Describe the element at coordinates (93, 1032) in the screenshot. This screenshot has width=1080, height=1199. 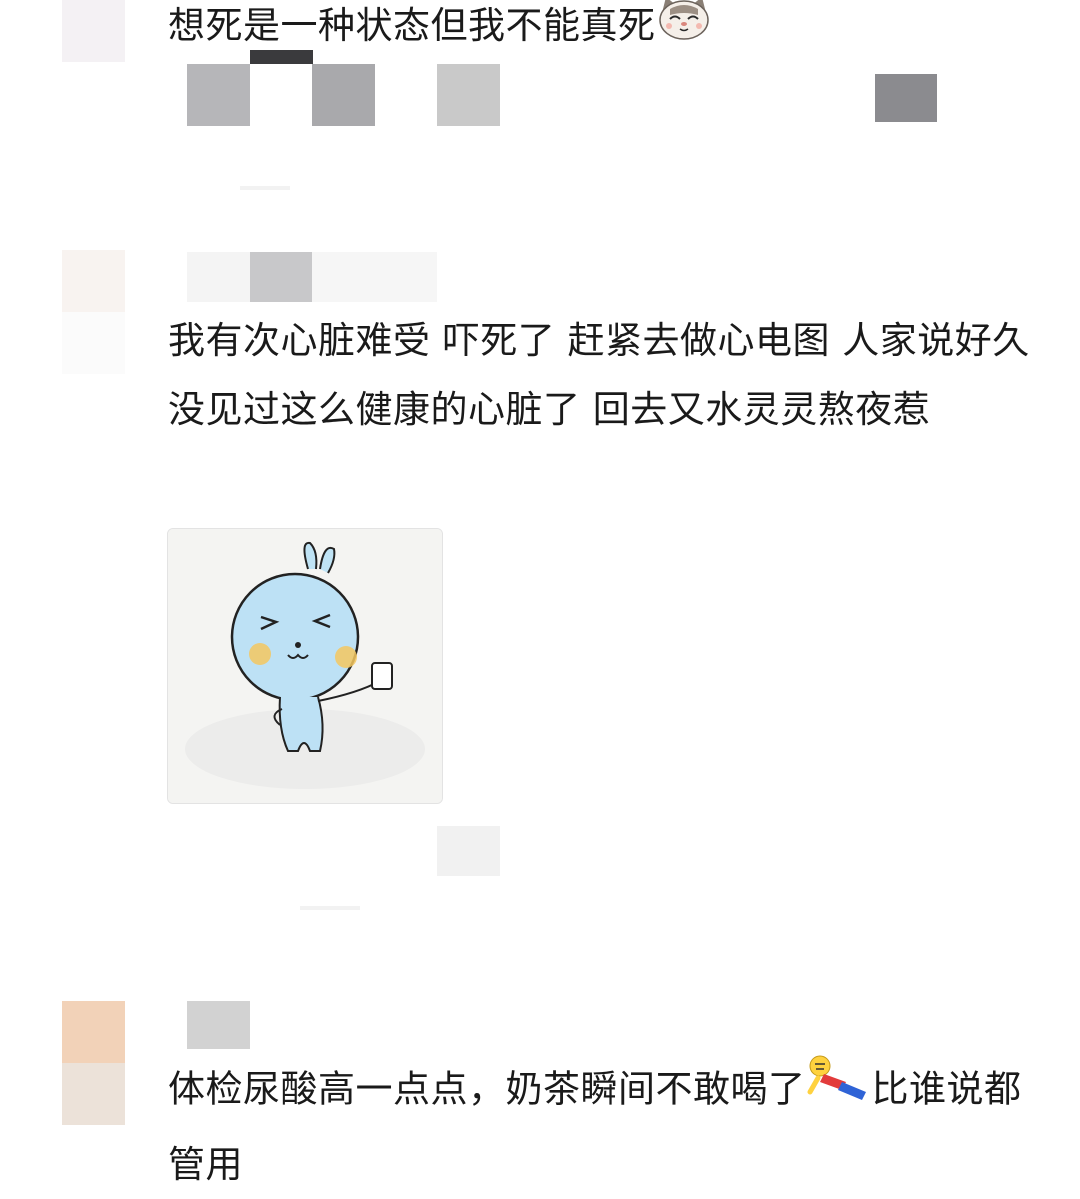
I see `avatar` at that location.